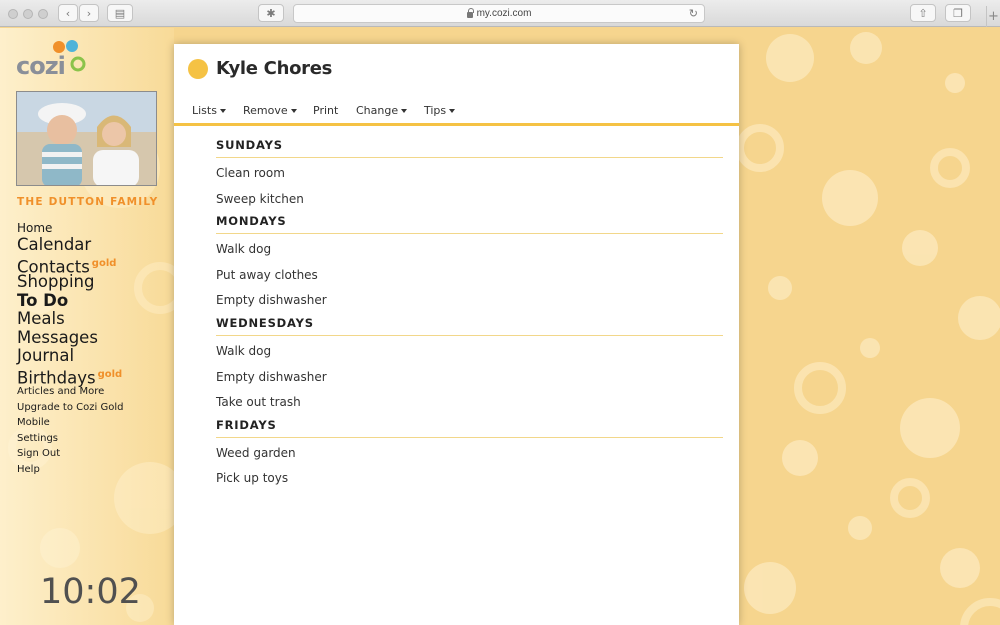 The image size is (1000, 625). What do you see at coordinates (435, 110) in the screenshot?
I see `tips-menu-label: Tips` at bounding box center [435, 110].